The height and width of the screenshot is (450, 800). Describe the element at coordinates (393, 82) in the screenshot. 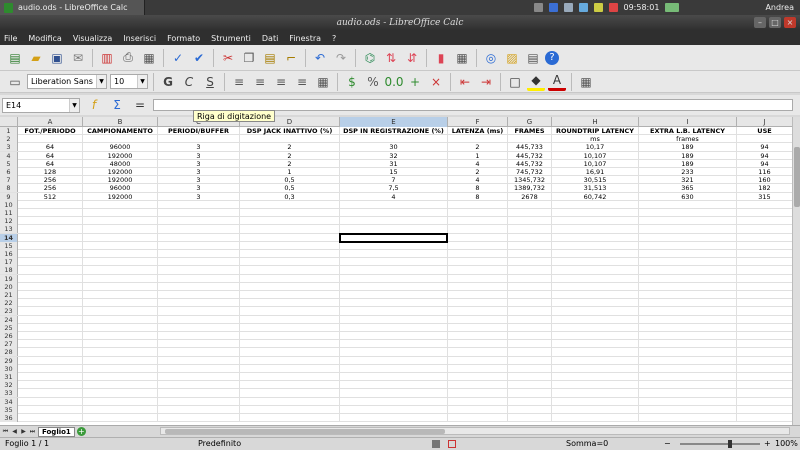

I see `number-format-icon: 0.0` at that location.